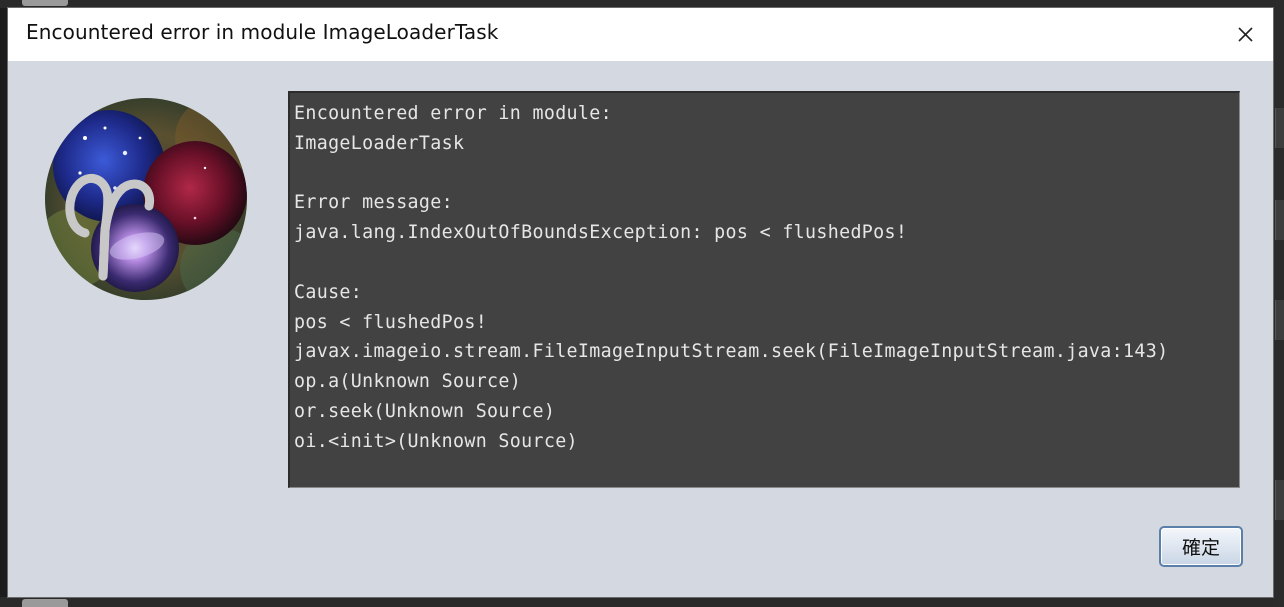 Image resolution: width=1284 pixels, height=607 pixels. What do you see at coordinates (328, 292) in the screenshot?
I see `error-line: Cause:` at bounding box center [328, 292].